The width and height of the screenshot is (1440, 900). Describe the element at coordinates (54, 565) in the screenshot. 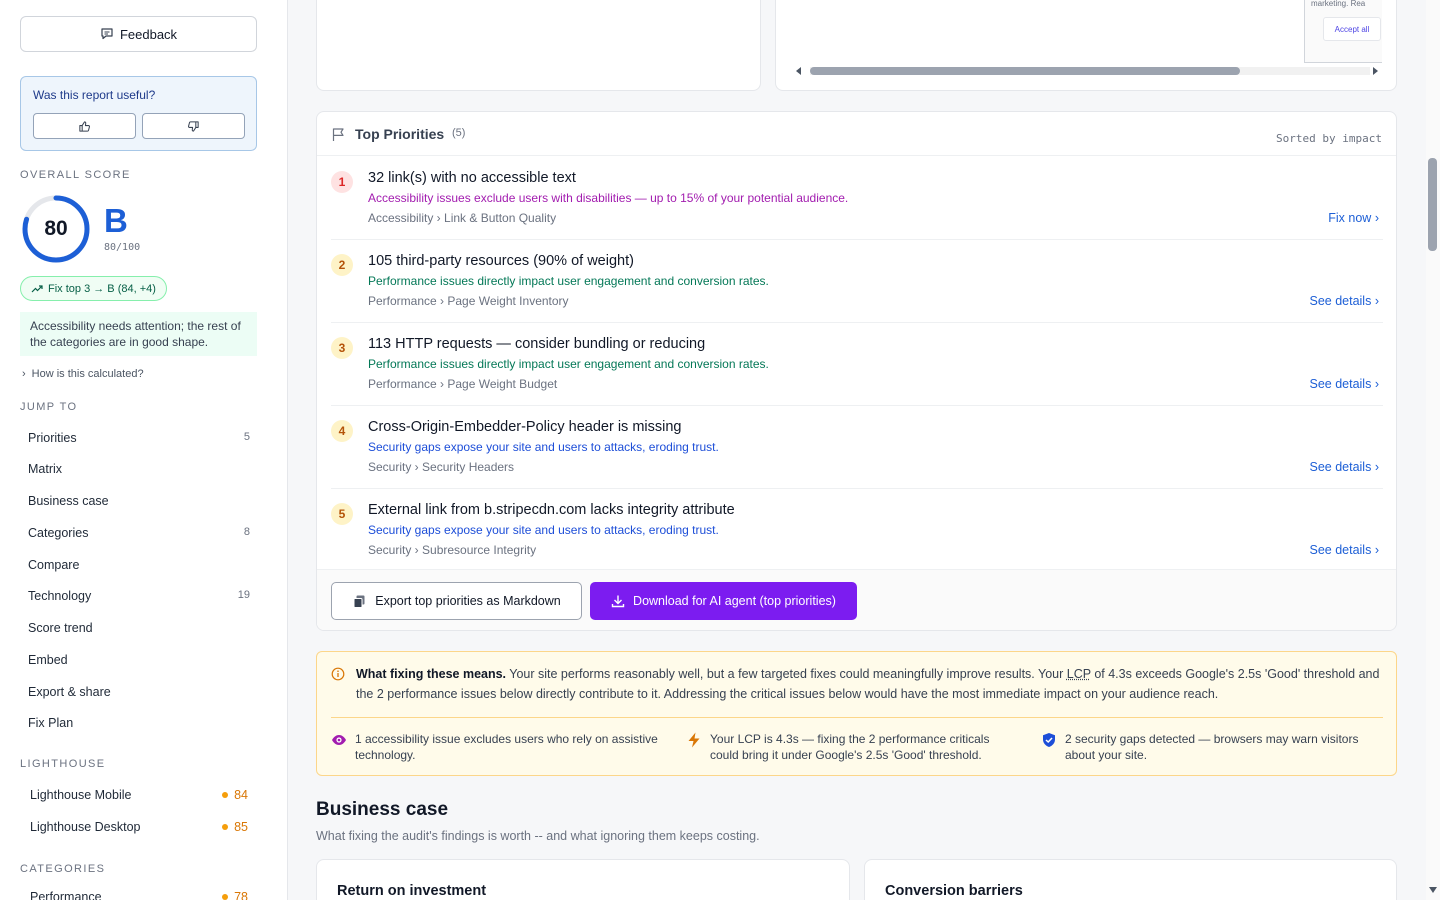

I see `nav-label: Compare` at that location.